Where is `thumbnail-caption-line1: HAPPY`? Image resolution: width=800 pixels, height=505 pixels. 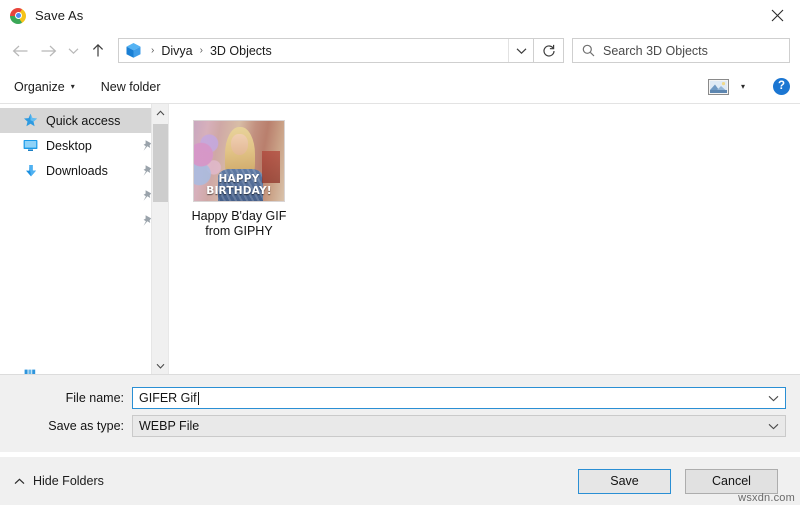 thumbnail-caption-line1: HAPPY is located at coordinates (239, 179).